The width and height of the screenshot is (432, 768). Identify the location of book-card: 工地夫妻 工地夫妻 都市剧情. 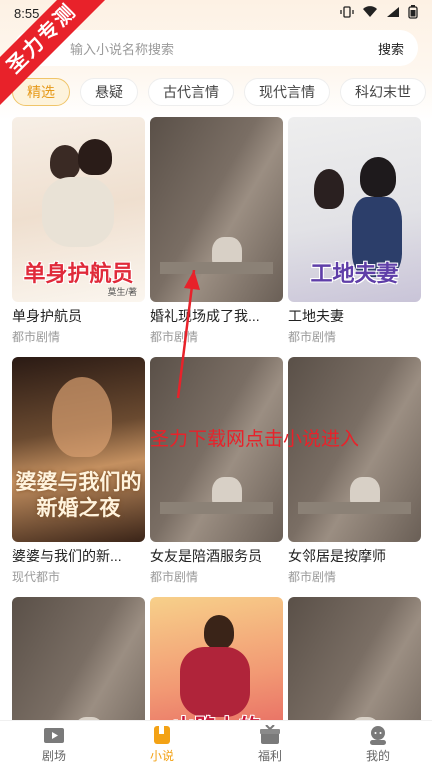
(354, 231).